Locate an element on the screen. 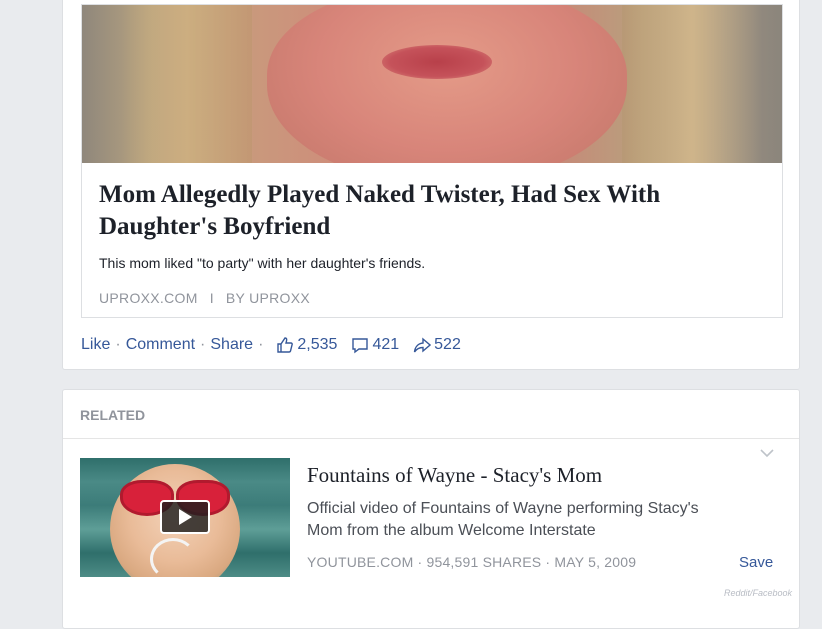  thumbnail-straw is located at coordinates (173, 557).